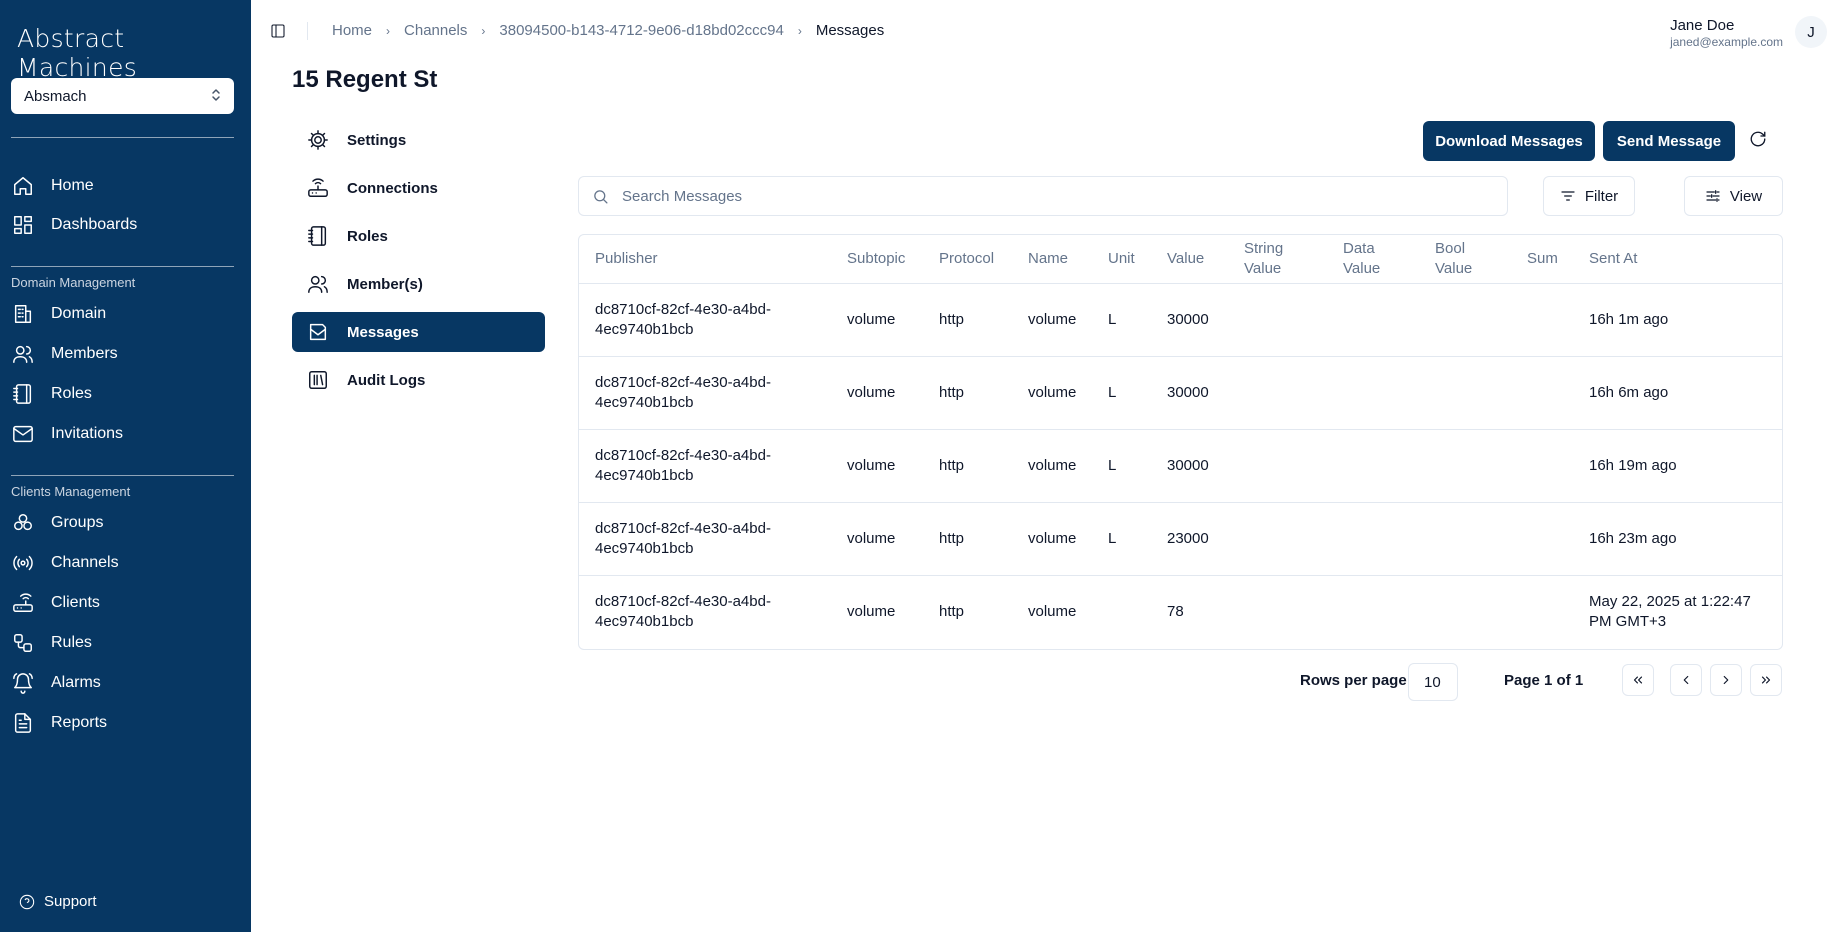 This screenshot has height=932, width=1845. Describe the element at coordinates (122, 354) in the screenshot. I see `sidebar-item-members: Members` at that location.